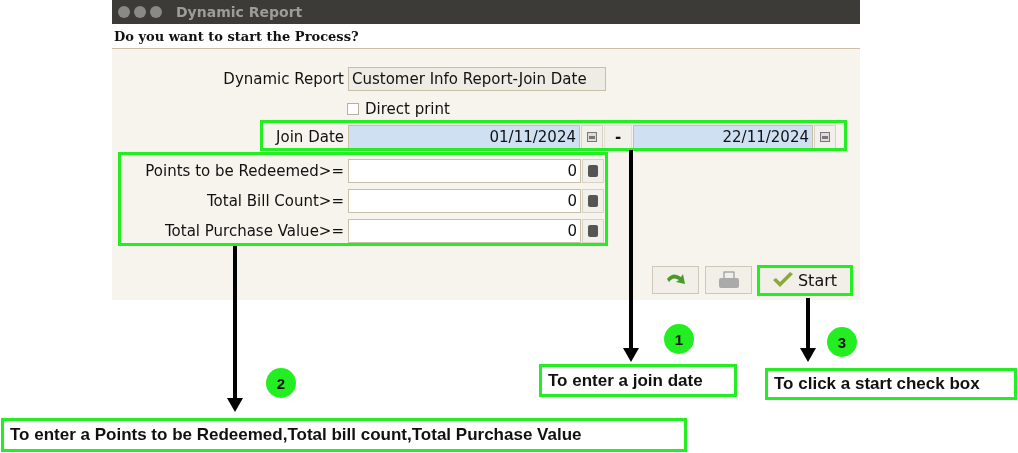 Image resolution: width=1018 pixels, height=453 pixels. What do you see at coordinates (407, 109) in the screenshot?
I see `checkbox-label: Direct print` at bounding box center [407, 109].